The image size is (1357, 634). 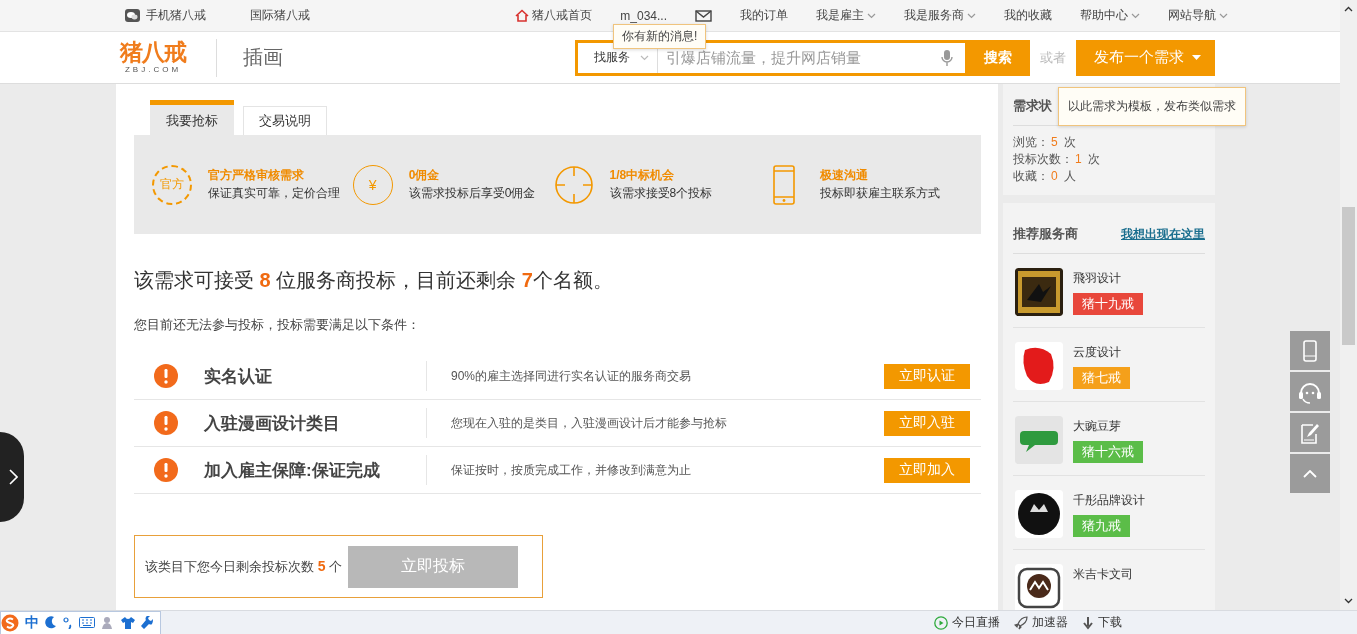 I want to click on stat-value: 5, so click(x=1054, y=142).